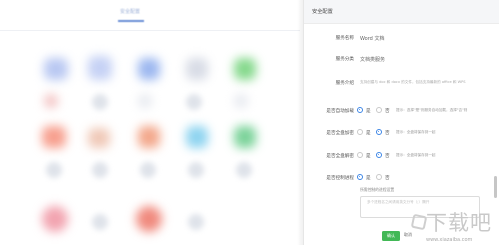 The image size is (499, 245). Describe the element at coordinates (322, 12) in the screenshot. I see `panel-title: 安全配置` at that location.